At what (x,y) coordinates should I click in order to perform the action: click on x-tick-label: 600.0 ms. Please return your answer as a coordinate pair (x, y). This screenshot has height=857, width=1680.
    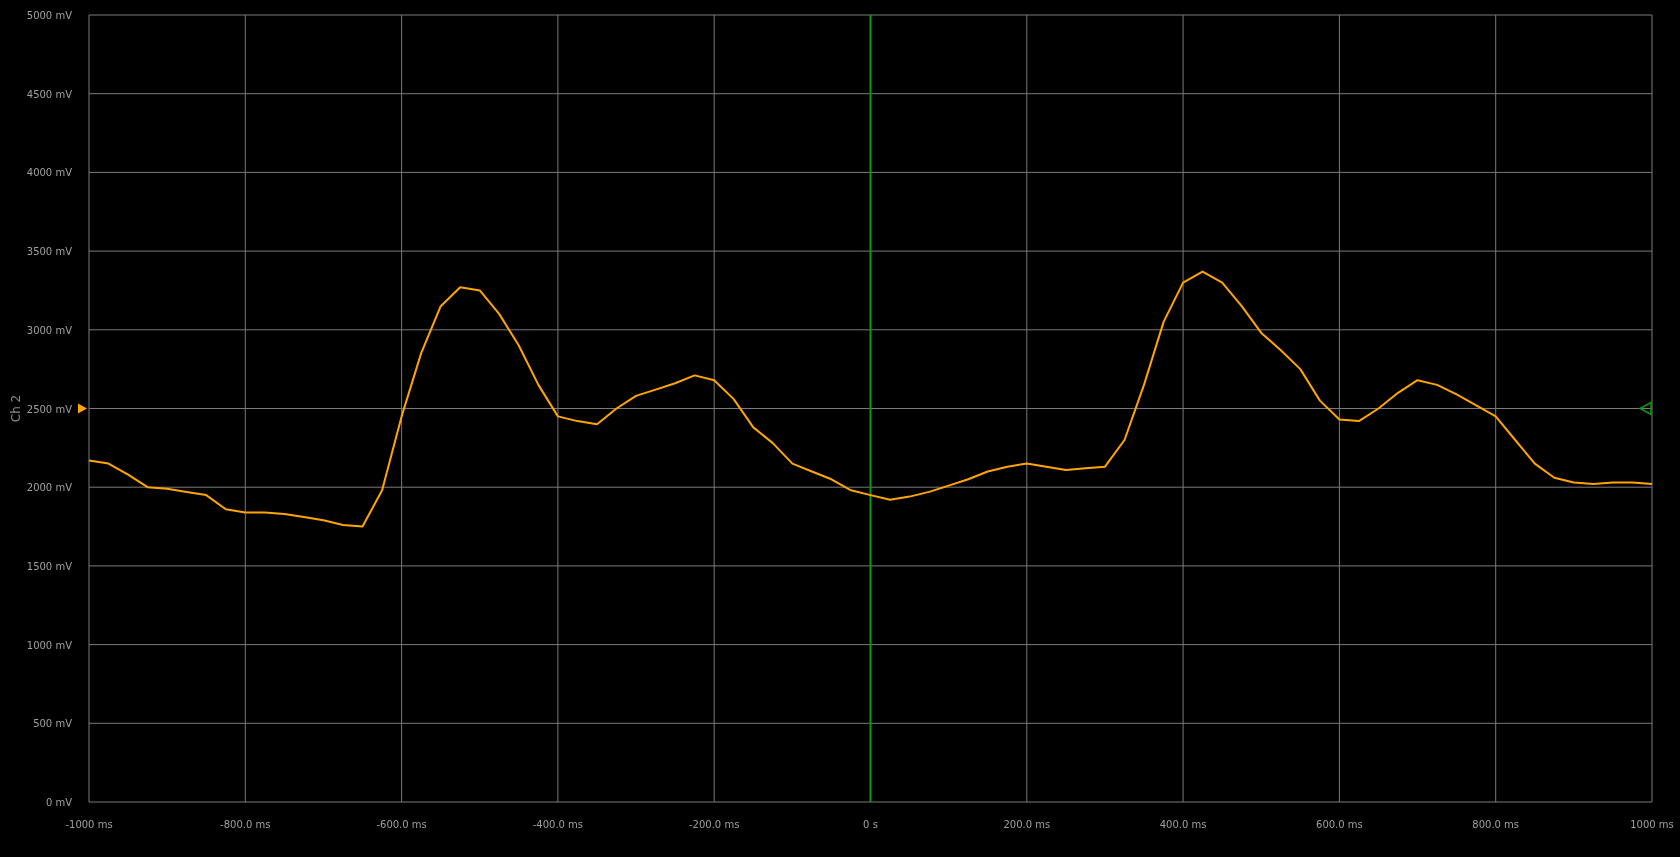
    Looking at the image, I should click on (1339, 824).